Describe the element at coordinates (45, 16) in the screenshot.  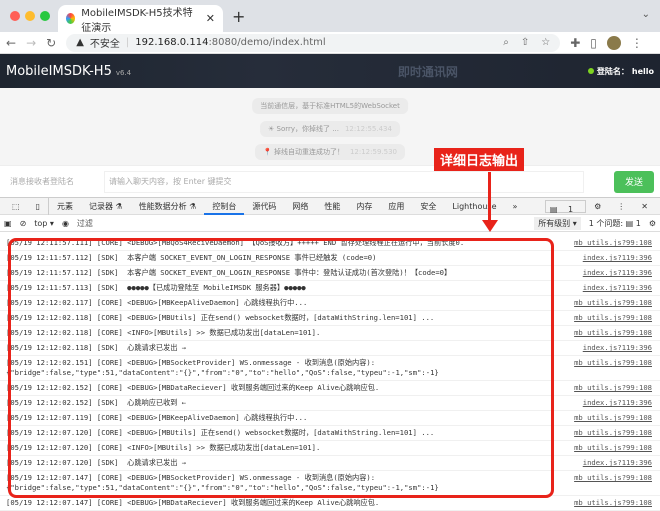
I see `maximize-window-button` at that location.